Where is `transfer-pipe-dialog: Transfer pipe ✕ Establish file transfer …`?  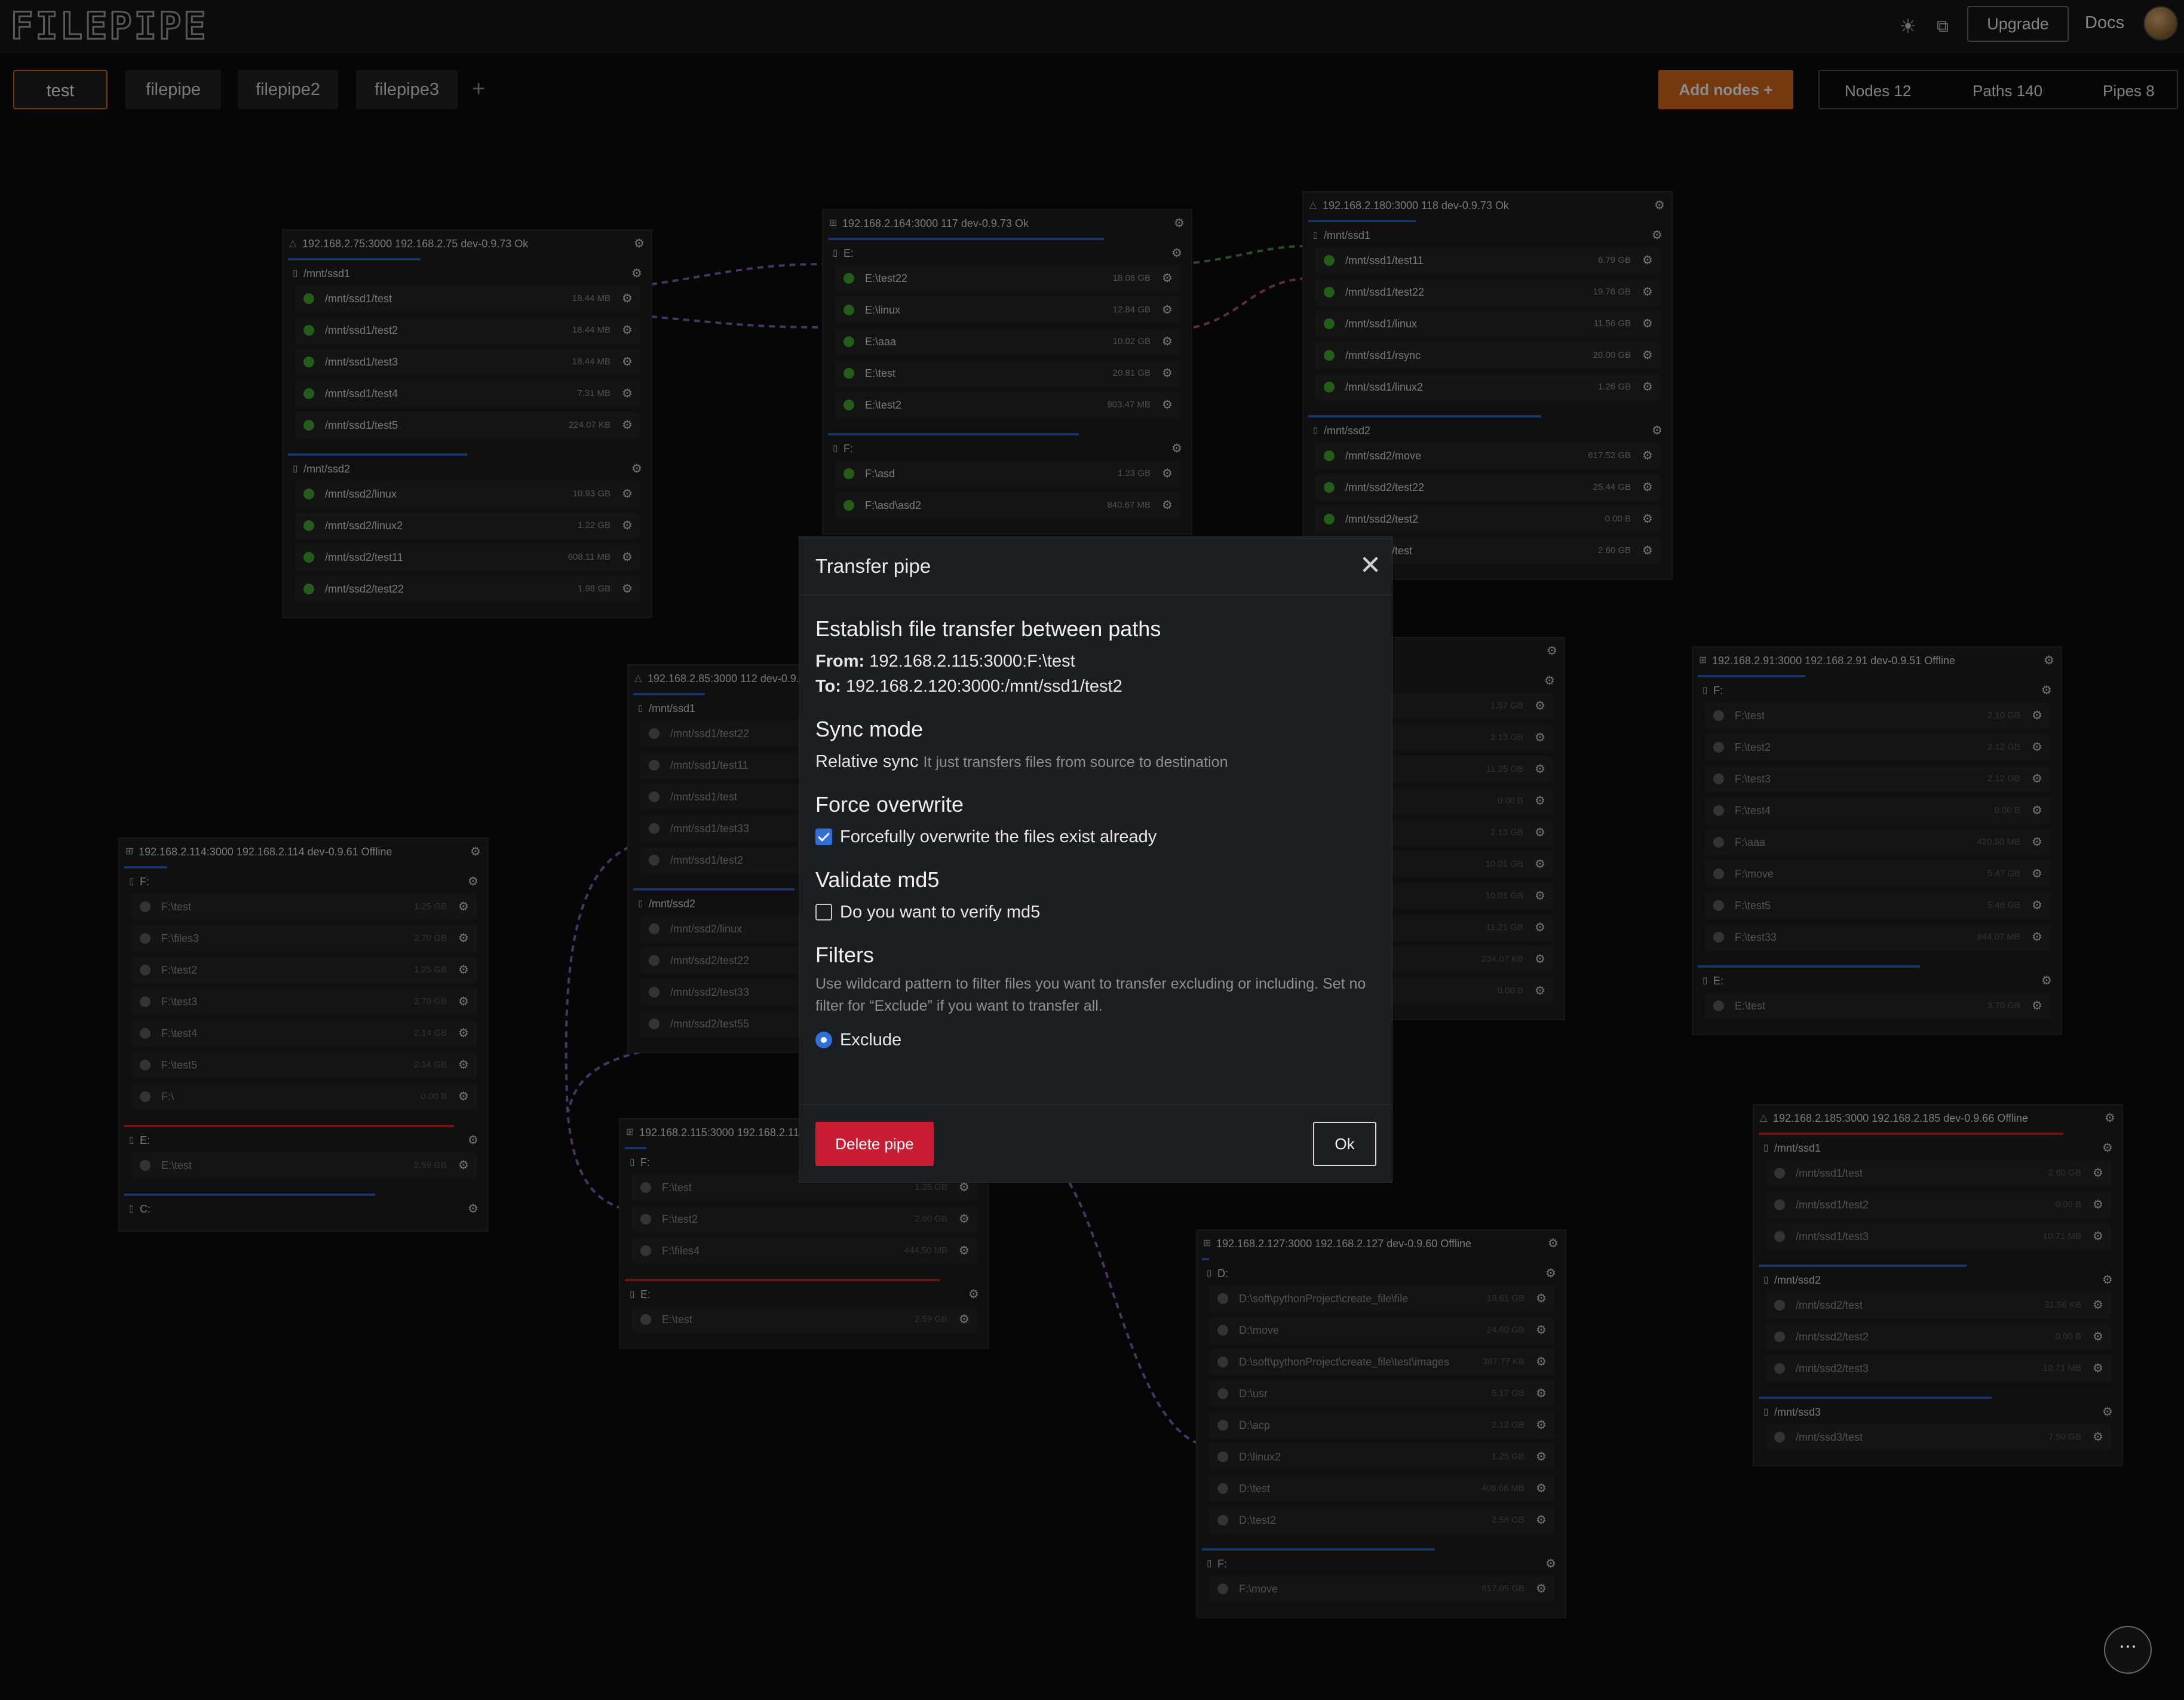
transfer-pipe-dialog: Transfer pipe ✕ Establish file transfer … is located at coordinates (1095, 859).